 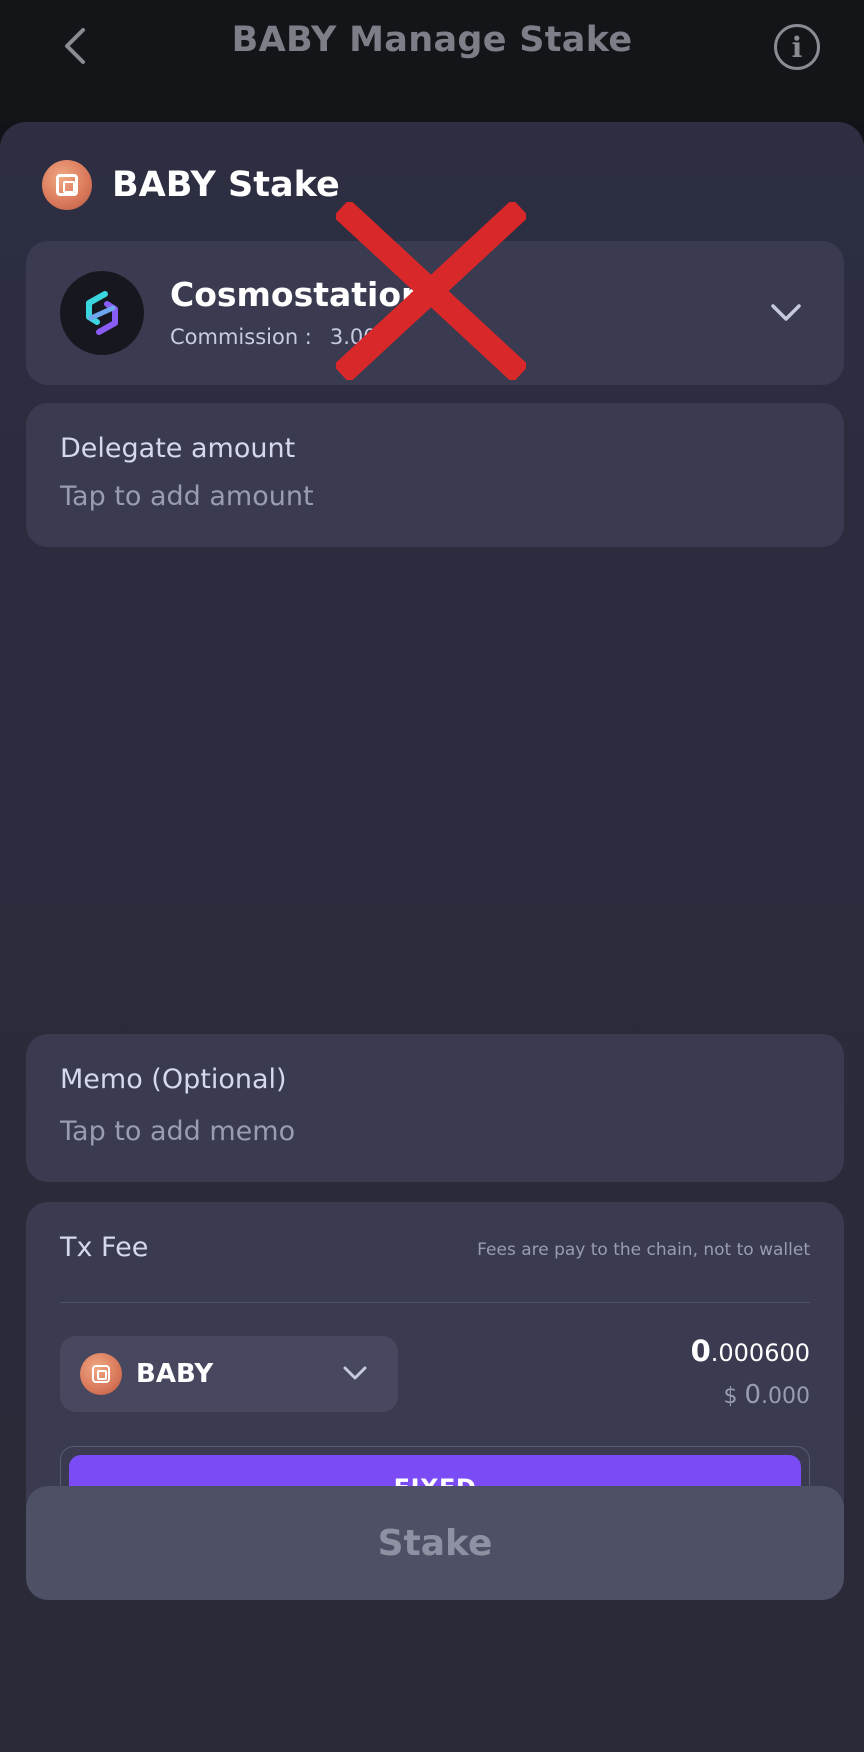 I want to click on fee-usd-value: $ 0.000, so click(x=766, y=1395).